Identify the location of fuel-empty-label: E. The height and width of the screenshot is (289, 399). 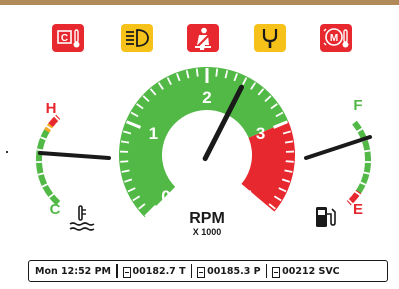
(358, 209).